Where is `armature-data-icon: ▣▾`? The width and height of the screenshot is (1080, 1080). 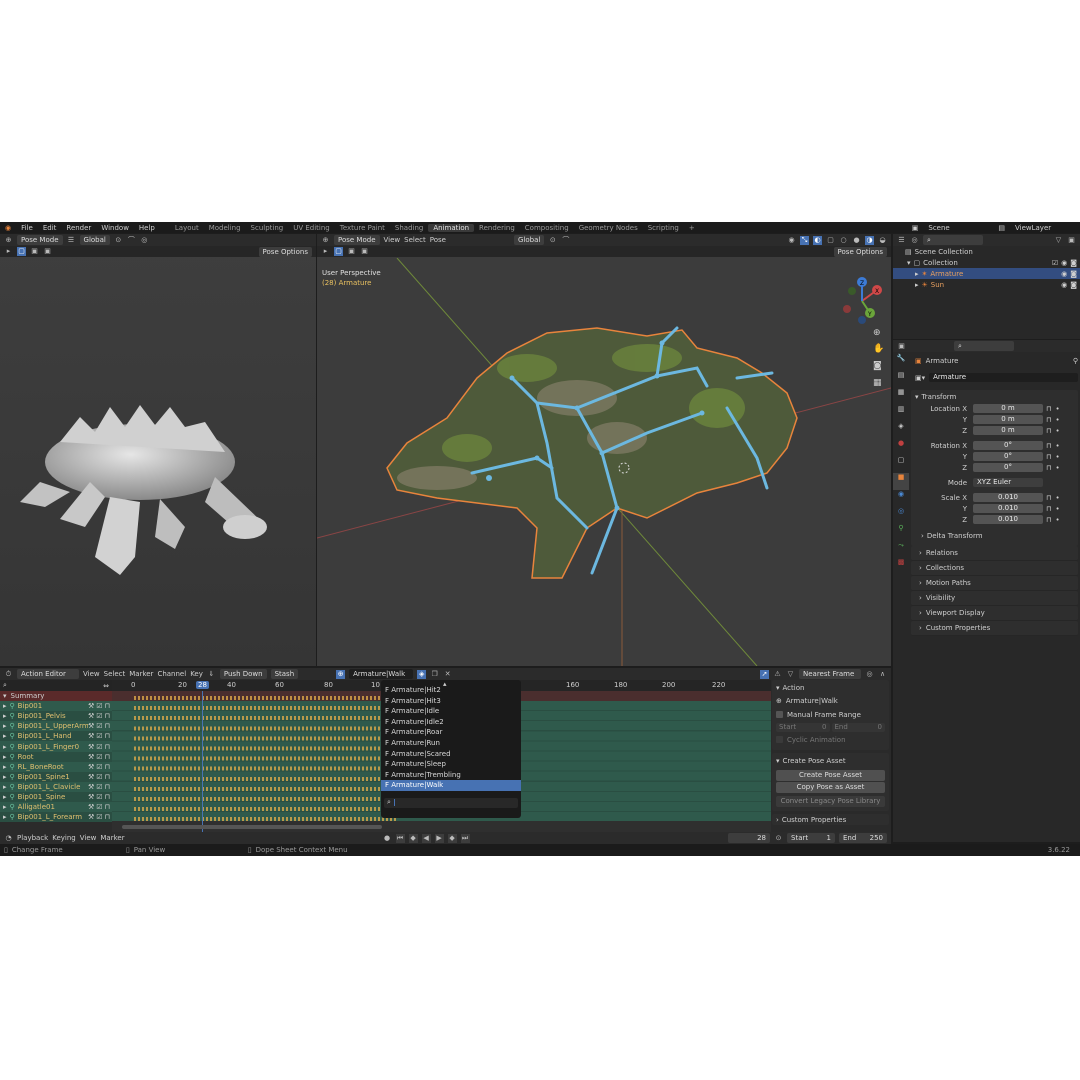 armature-data-icon: ▣▾ is located at coordinates (920, 378).